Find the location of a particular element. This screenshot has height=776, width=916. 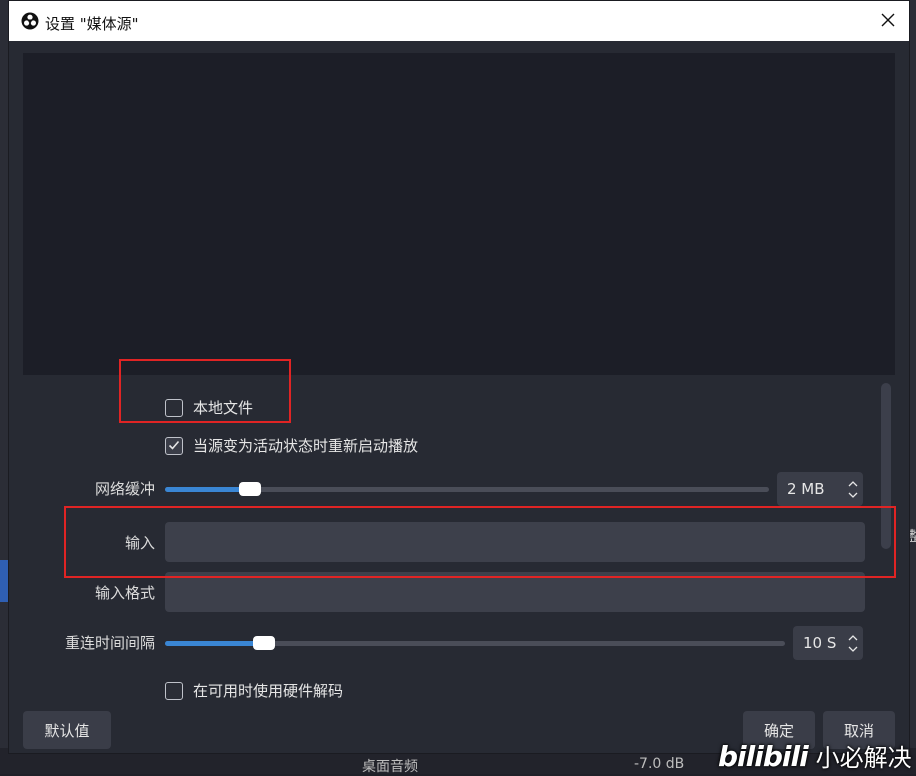

input-format-label: 输入格式 is located at coordinates (124, 593).